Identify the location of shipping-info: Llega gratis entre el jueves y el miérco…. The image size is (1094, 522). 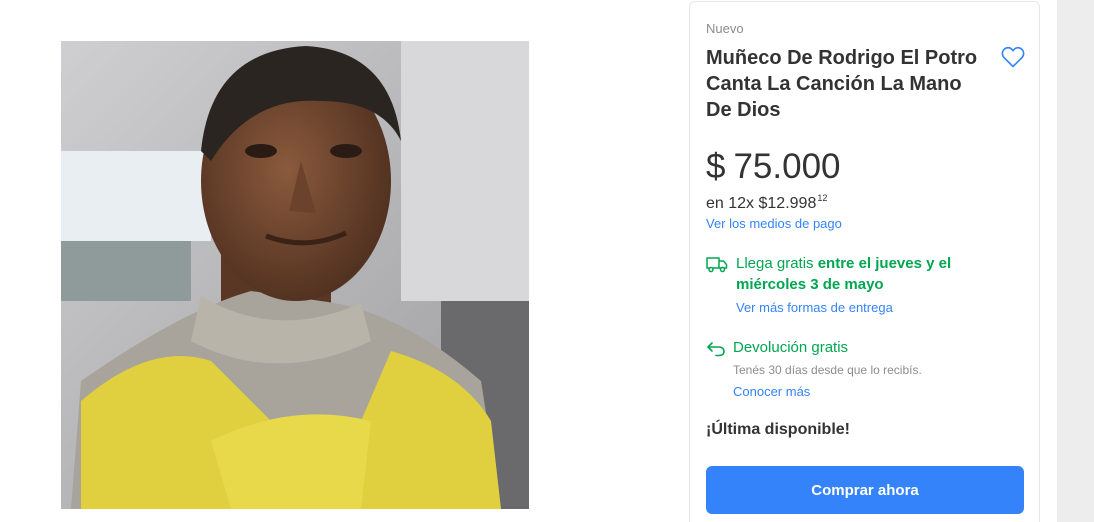
(866, 274).